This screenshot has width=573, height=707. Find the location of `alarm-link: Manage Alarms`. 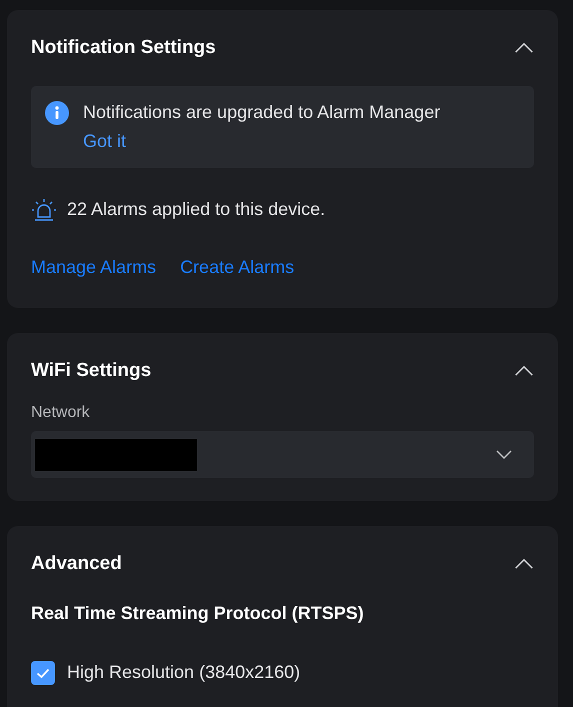

alarm-link: Manage Alarms is located at coordinates (93, 267).